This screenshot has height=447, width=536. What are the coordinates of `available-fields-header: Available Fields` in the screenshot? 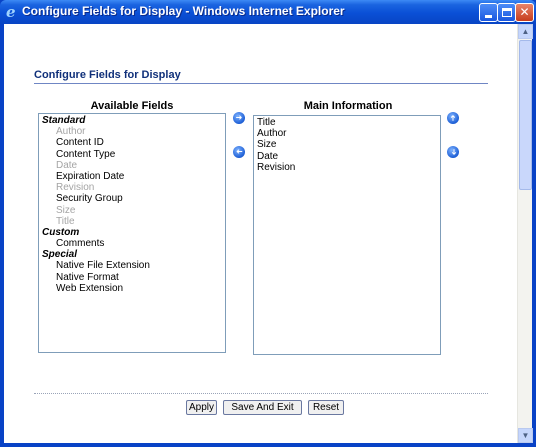 It's located at (132, 106).